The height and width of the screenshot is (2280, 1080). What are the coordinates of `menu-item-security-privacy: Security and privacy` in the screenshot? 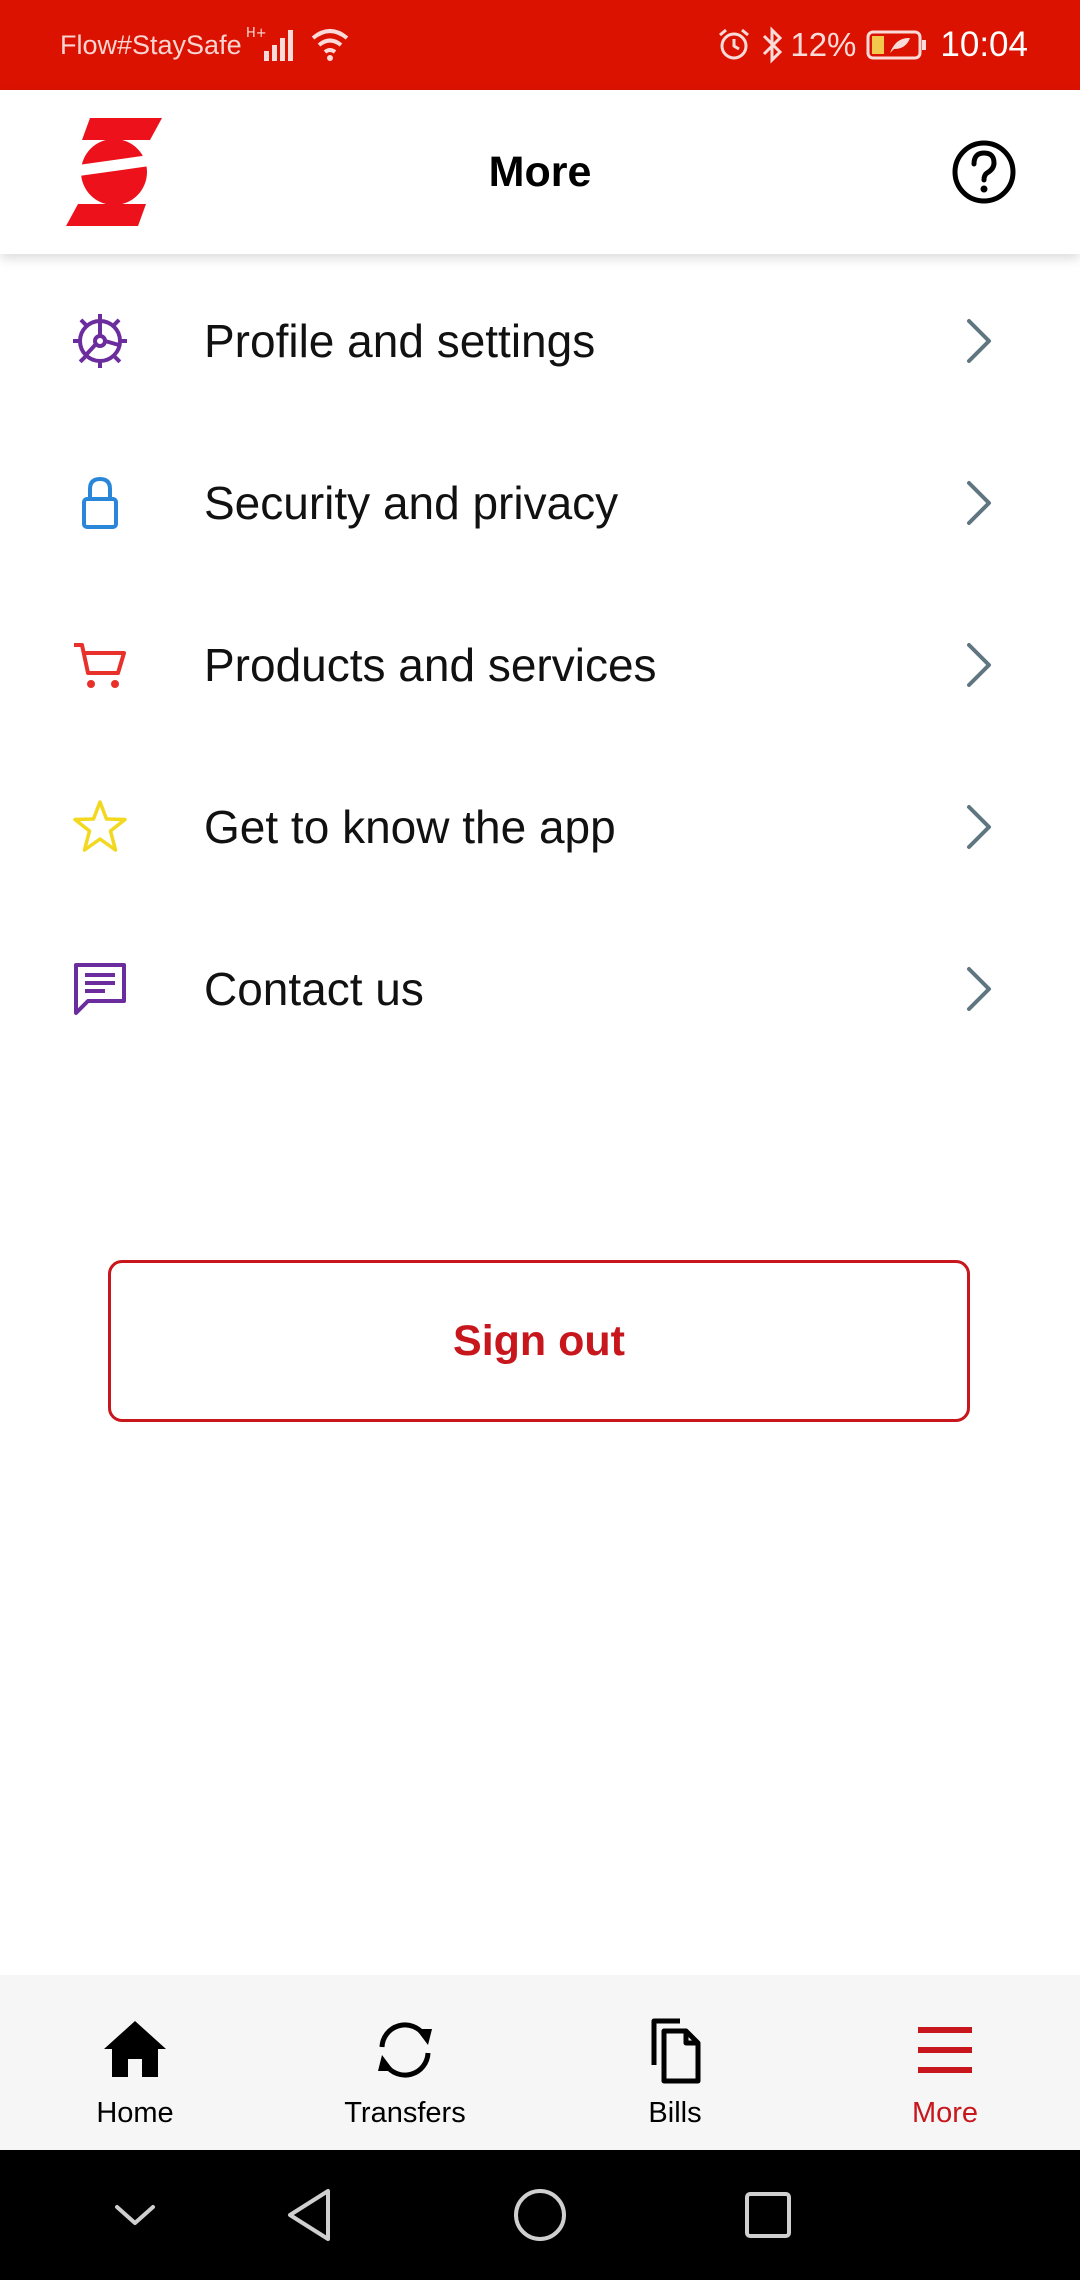 It's located at (540, 503).